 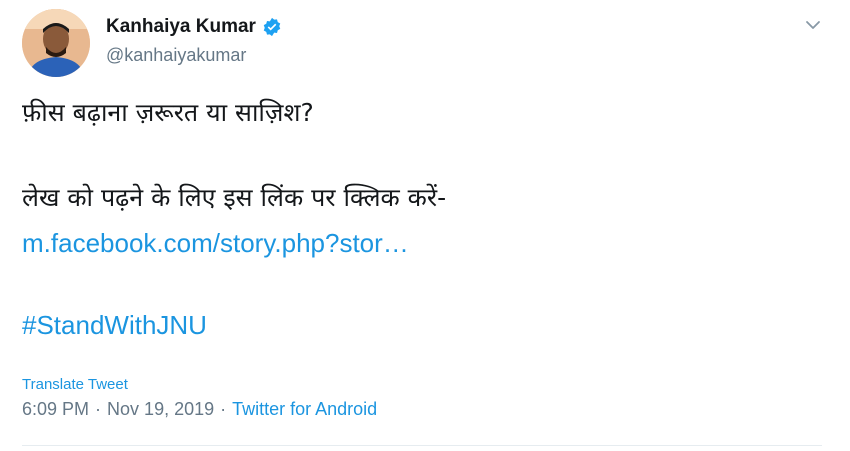 What do you see at coordinates (55, 409) in the screenshot?
I see `tweet-time: 6:09 PM` at bounding box center [55, 409].